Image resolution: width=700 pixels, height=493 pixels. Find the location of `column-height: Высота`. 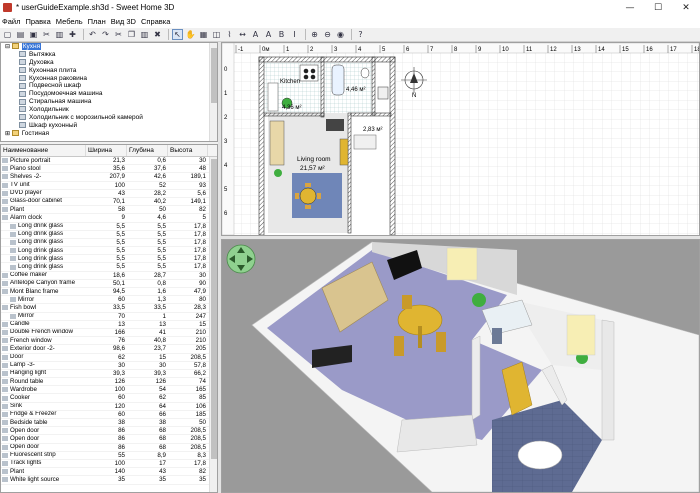

column-height: Высота is located at coordinates (188, 150).